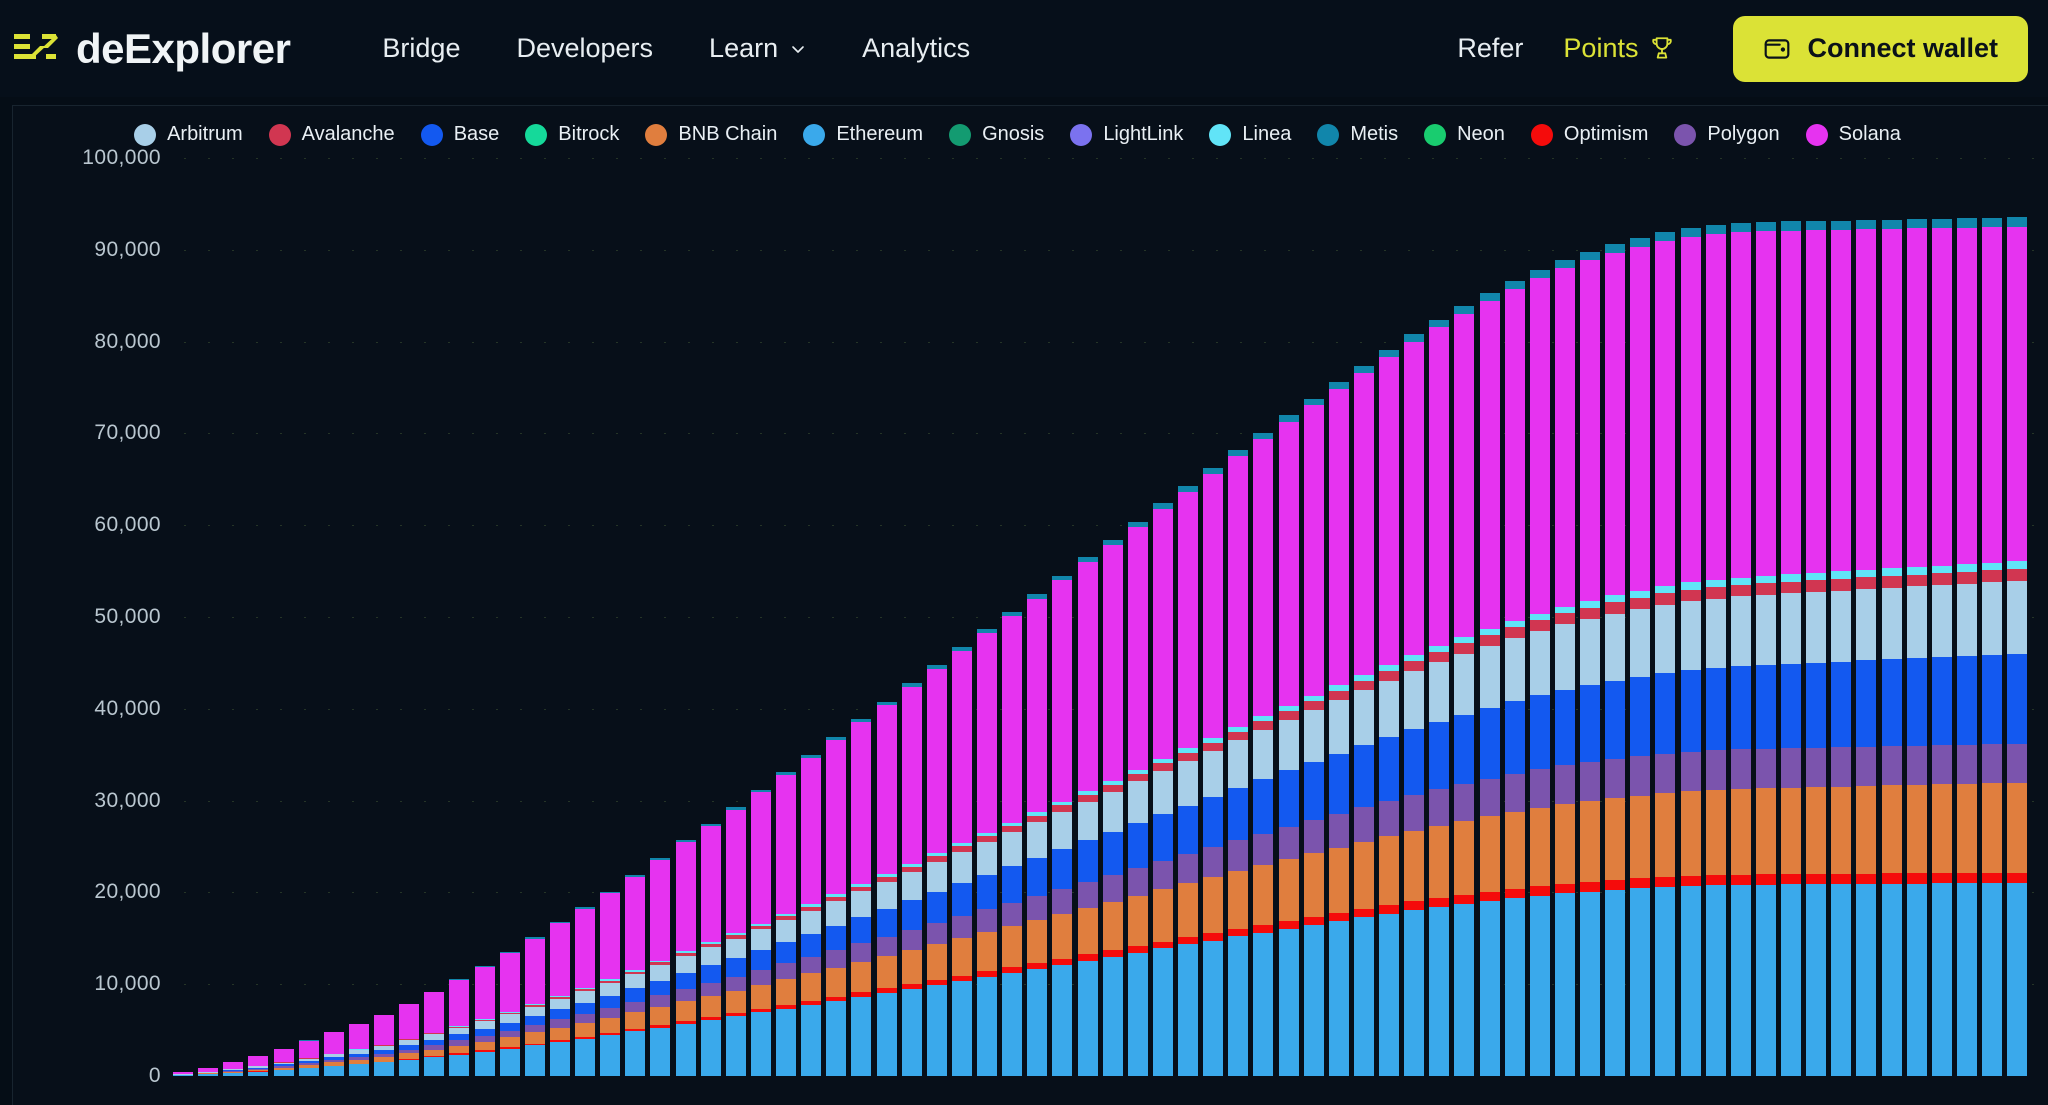  I want to click on legend-item-avalanche: Avalanche, so click(331, 134).